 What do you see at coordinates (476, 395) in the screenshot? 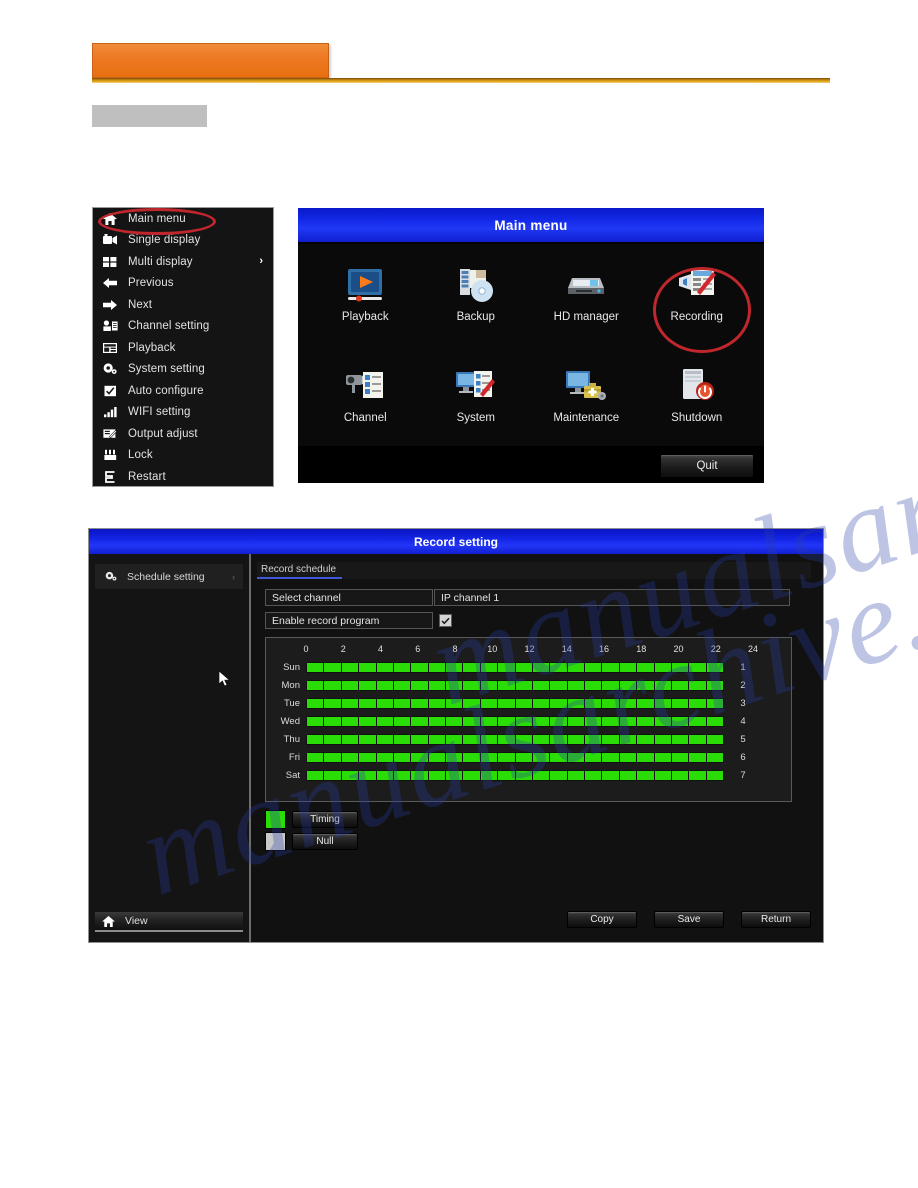
I see `main-menu-item-system: System` at bounding box center [476, 395].